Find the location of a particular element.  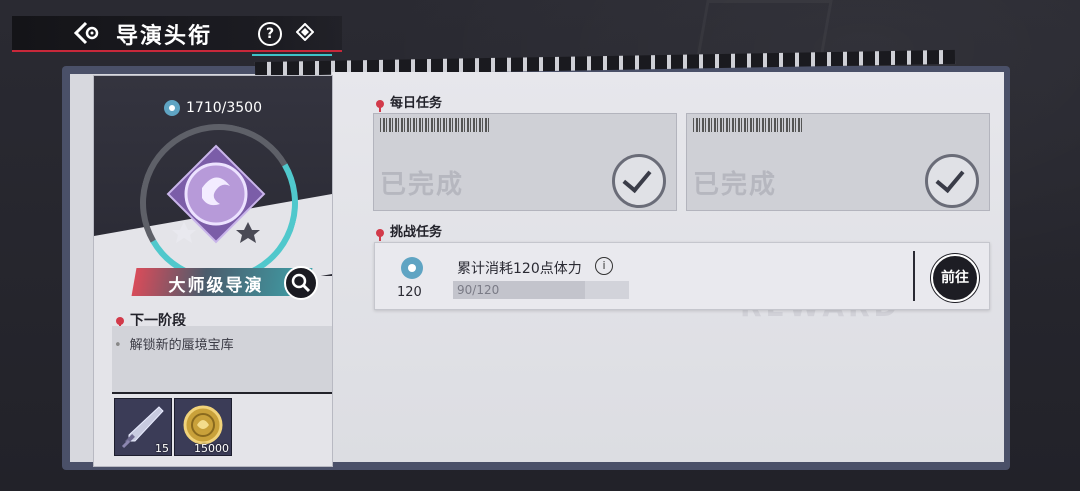

magnifier-icon is located at coordinates (301, 283).